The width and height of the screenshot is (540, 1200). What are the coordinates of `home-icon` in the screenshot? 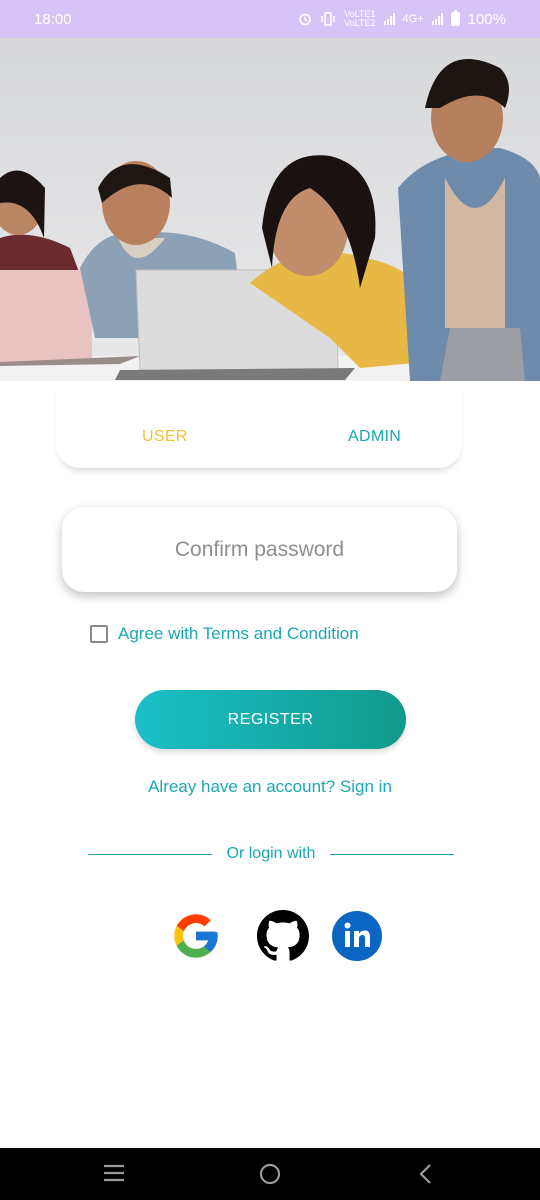 It's located at (270, 1174).